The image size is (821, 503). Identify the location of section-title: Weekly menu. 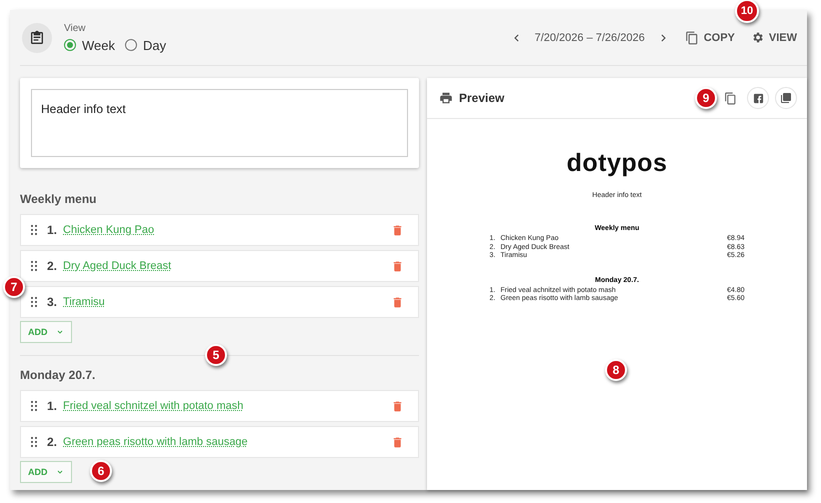
(59, 199).